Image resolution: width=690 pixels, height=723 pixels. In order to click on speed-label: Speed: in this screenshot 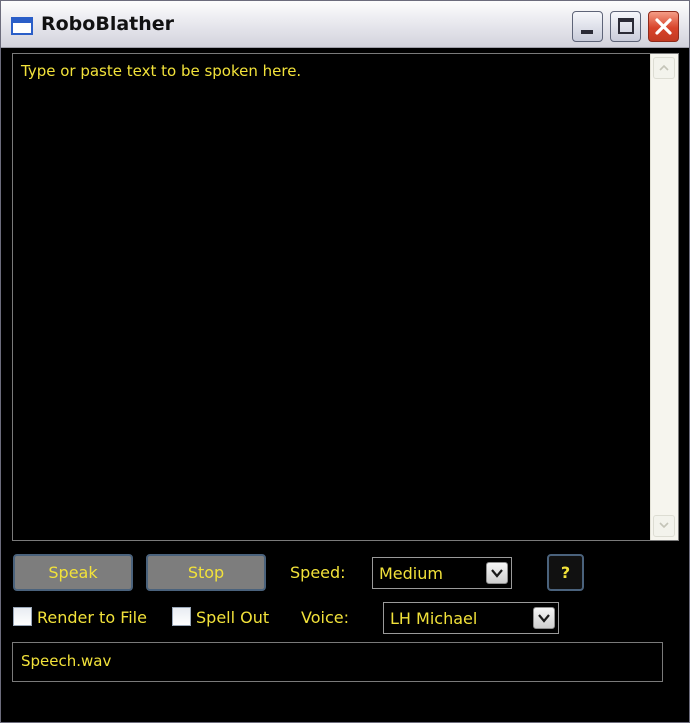, I will do `click(318, 572)`.